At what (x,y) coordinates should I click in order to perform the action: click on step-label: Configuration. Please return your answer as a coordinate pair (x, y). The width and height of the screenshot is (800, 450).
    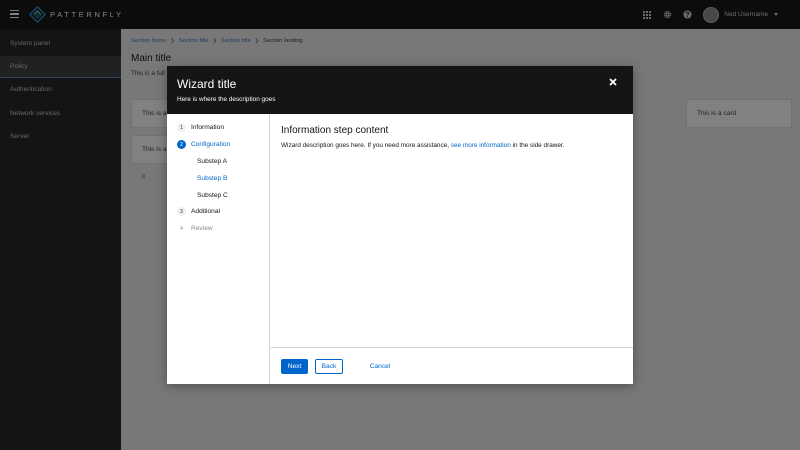
    Looking at the image, I should click on (211, 144).